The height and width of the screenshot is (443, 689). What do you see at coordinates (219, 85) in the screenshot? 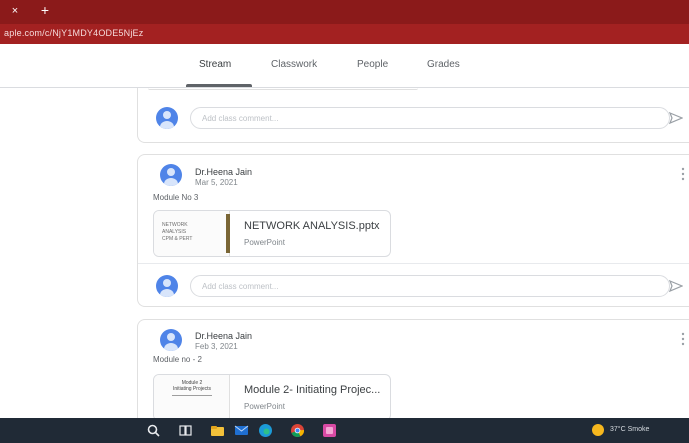
I see `active-tab-indicator` at bounding box center [219, 85].